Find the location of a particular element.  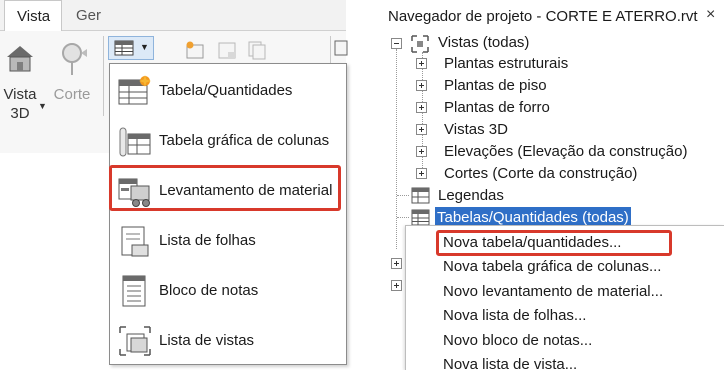

vista-3d-label-1: Vista is located at coordinates (20, 94).